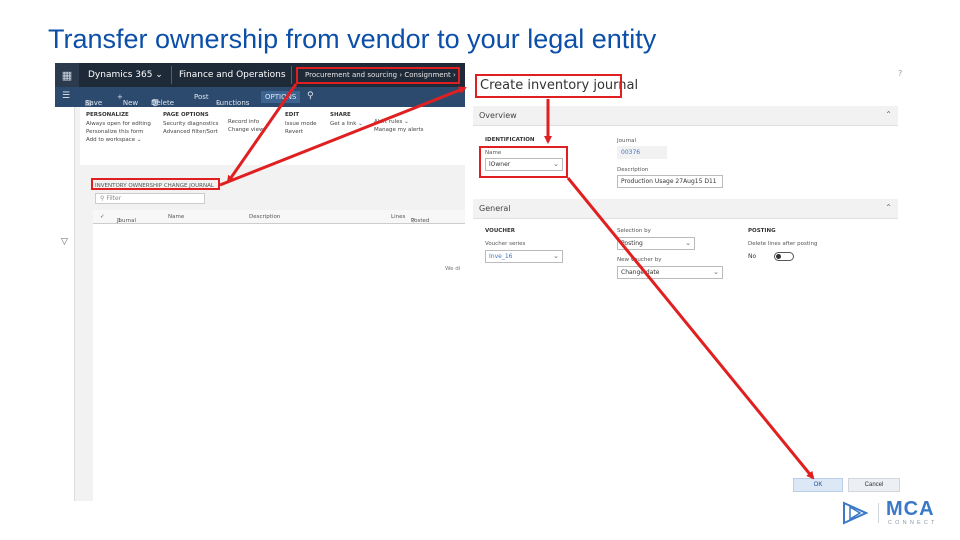 The height and width of the screenshot is (540, 960). Describe the element at coordinates (264, 217) in the screenshot. I see `column-header-description: Description` at that location.